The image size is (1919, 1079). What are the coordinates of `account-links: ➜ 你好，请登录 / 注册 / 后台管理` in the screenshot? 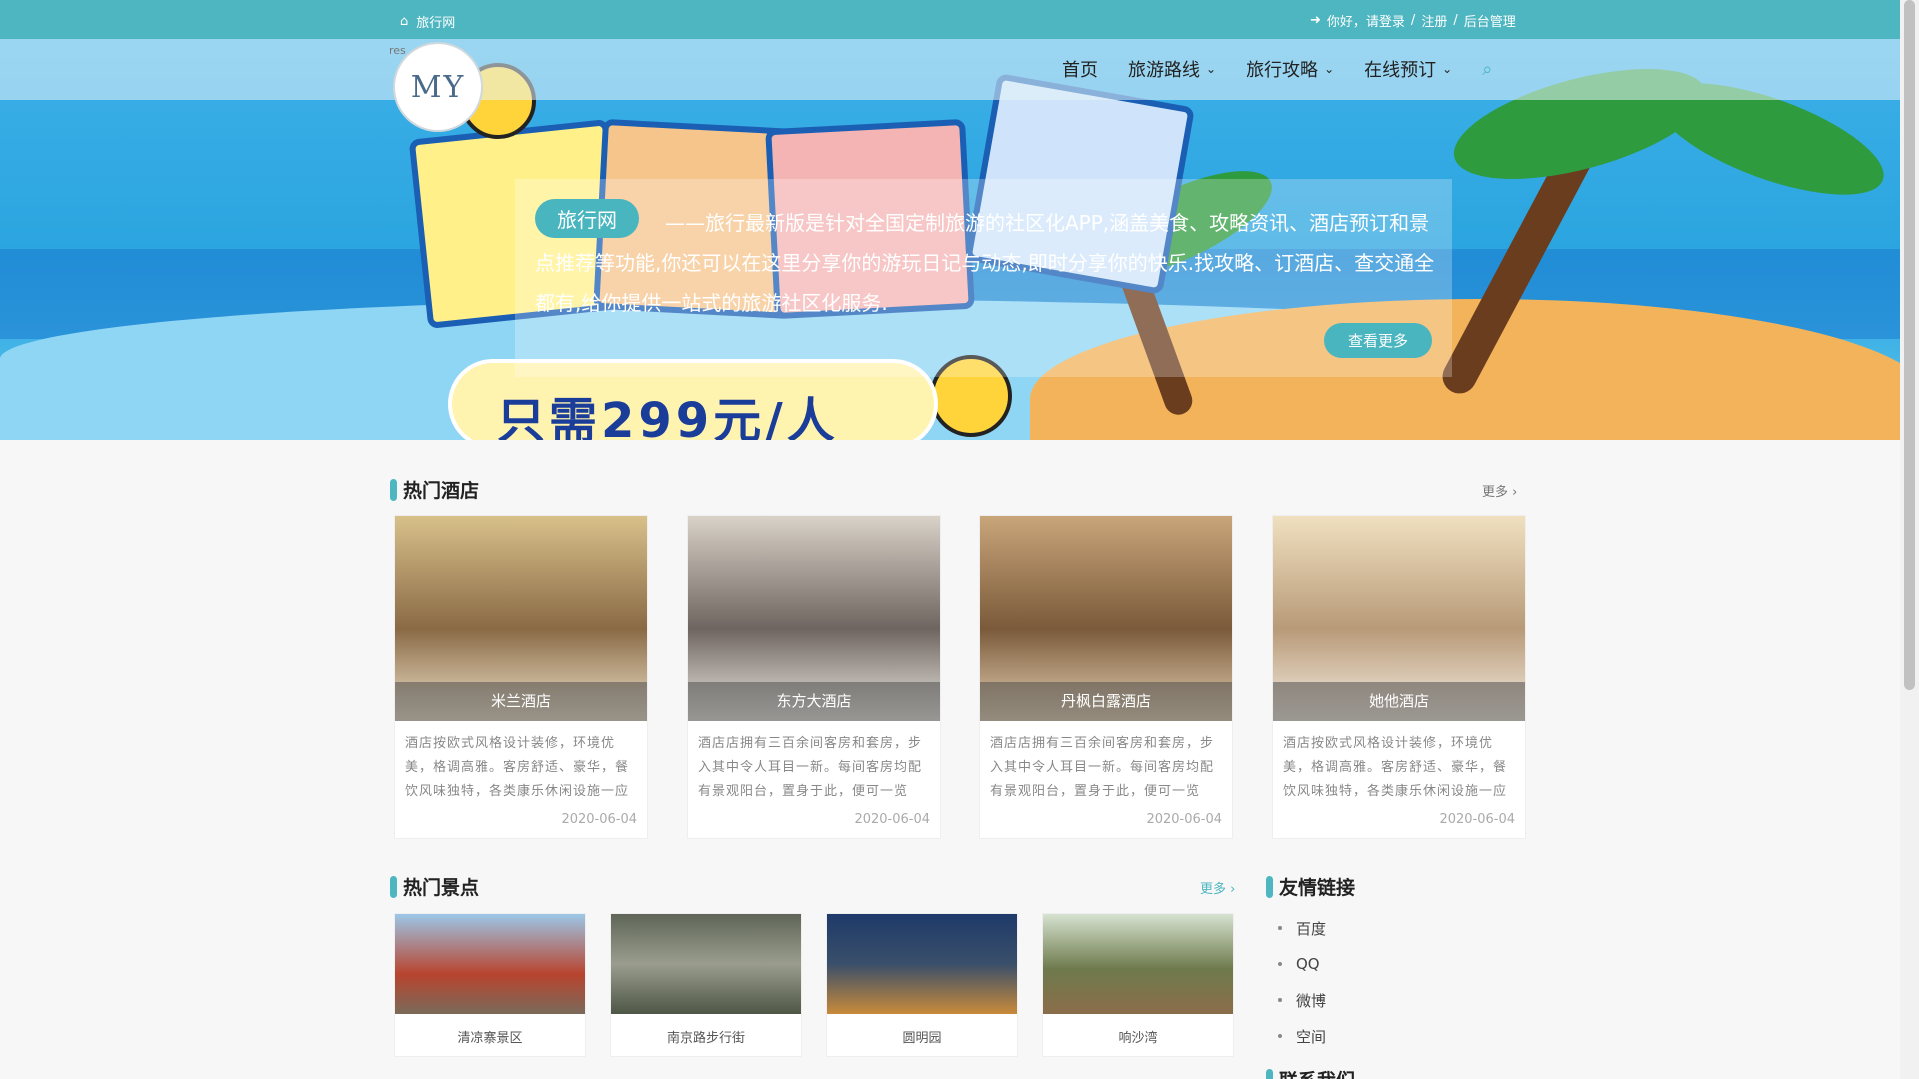 It's located at (1413, 20).